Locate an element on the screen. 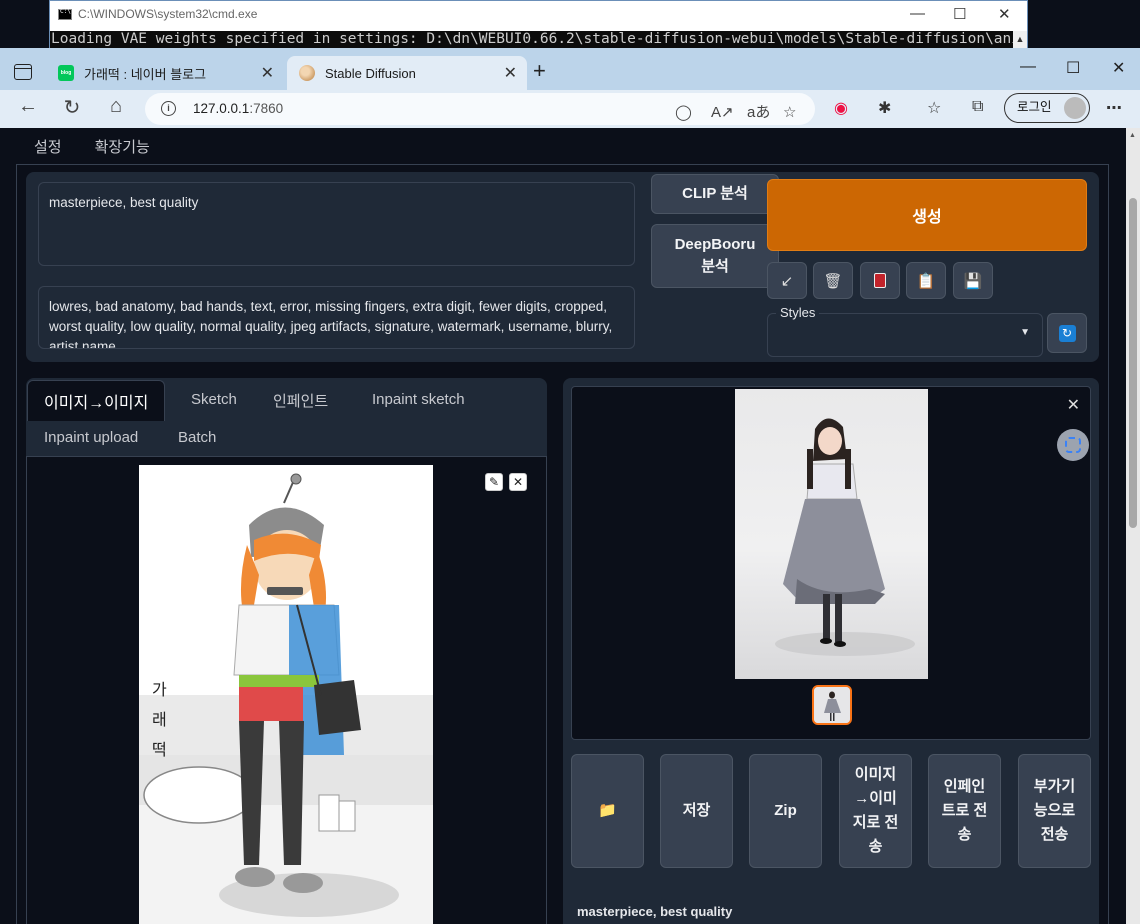  styles-label: Styles is located at coordinates (798, 312).